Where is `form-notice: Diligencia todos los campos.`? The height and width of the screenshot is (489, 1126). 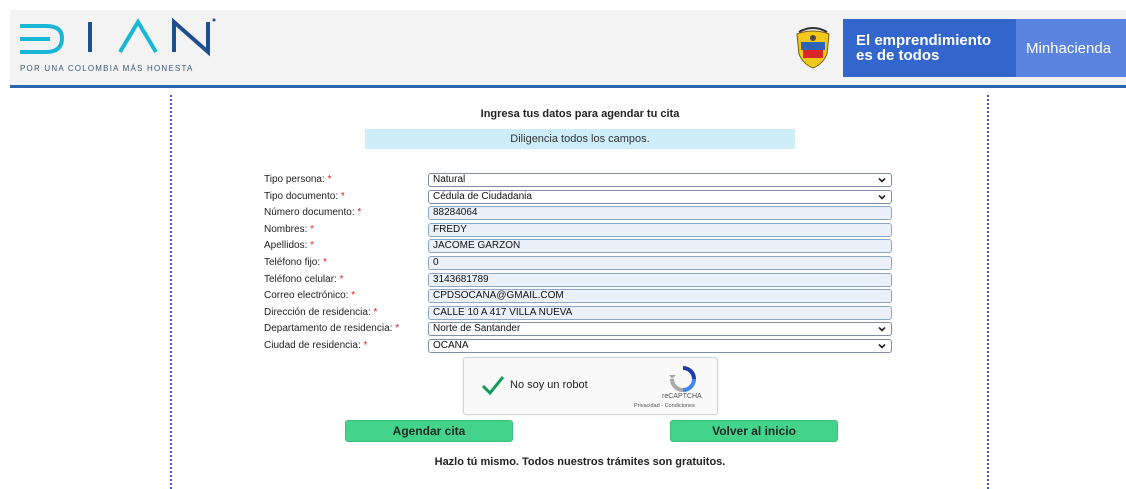 form-notice: Diligencia todos los campos. is located at coordinates (580, 139).